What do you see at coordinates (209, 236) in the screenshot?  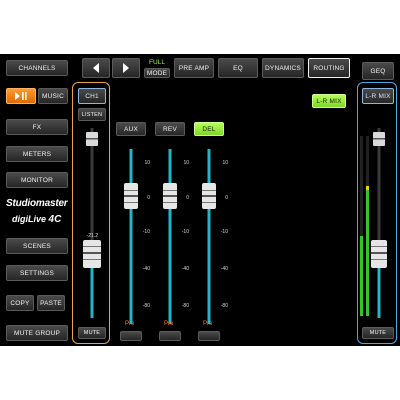 I see `del-fader-track` at bounding box center [209, 236].